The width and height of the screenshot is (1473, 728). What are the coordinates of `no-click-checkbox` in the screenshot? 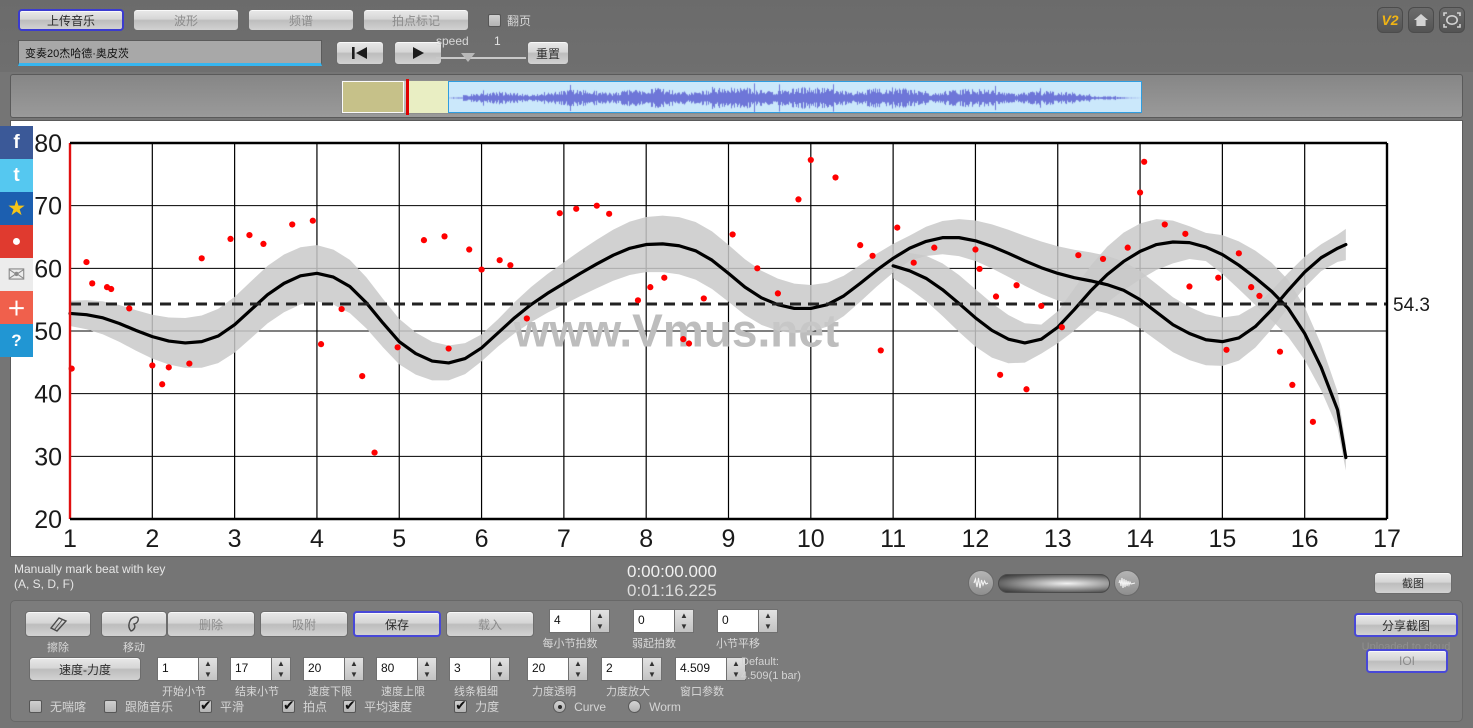 It's located at (35, 706).